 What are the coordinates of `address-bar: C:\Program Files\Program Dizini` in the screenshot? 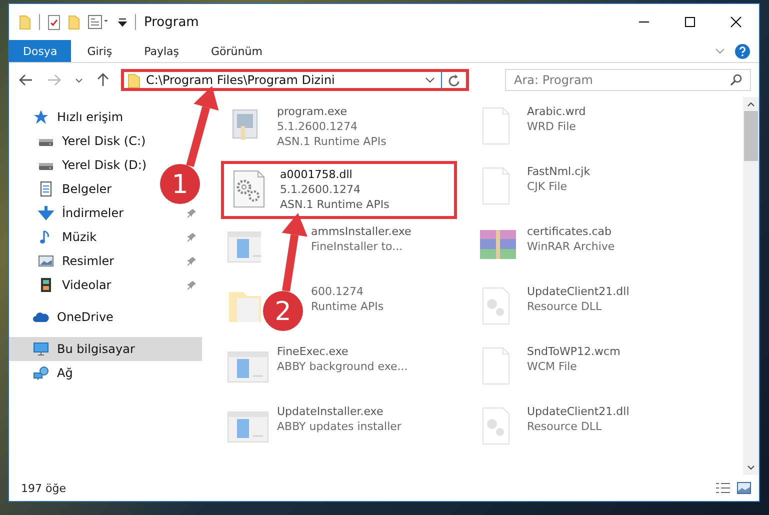 It's located at (295, 80).